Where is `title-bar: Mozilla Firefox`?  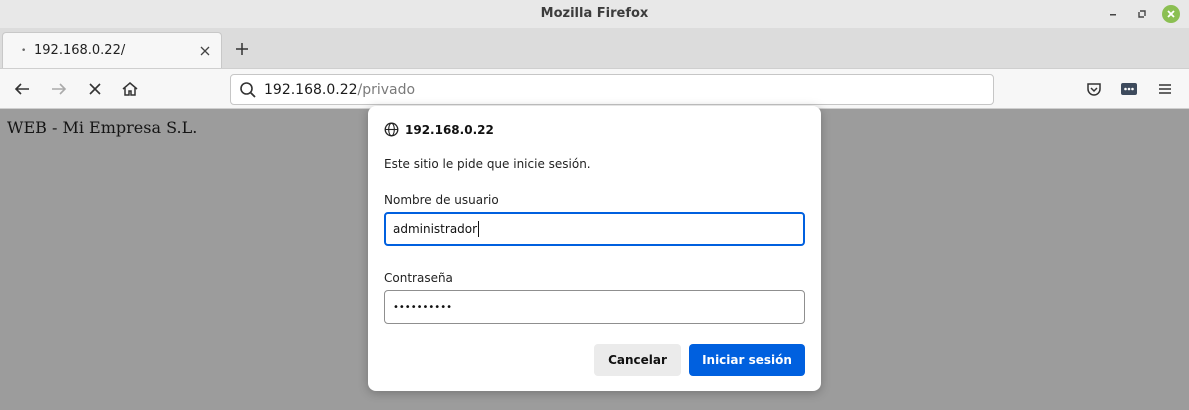 title-bar: Mozilla Firefox is located at coordinates (594, 14).